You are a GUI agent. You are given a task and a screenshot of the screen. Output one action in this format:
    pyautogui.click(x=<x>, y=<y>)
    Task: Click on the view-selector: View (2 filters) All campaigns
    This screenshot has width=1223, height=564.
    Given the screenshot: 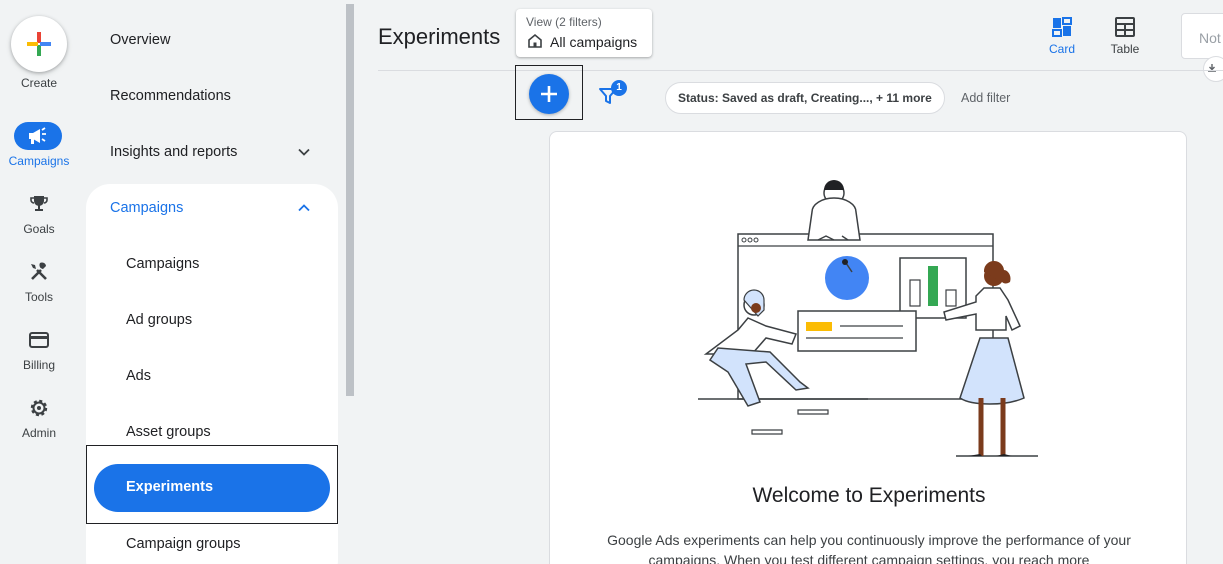 What is the action you would take?
    pyautogui.click(x=584, y=33)
    